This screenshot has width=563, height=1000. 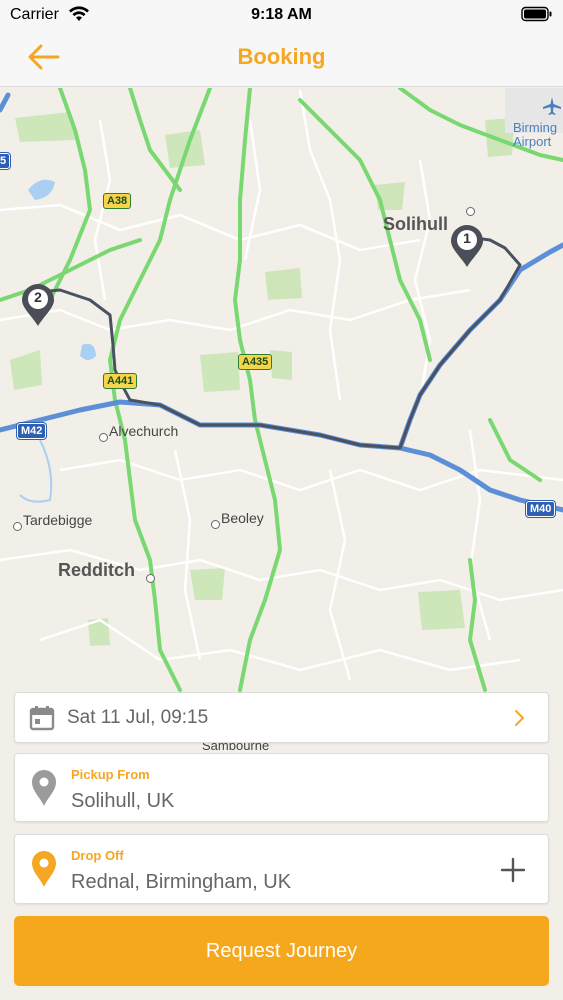 What do you see at coordinates (144, 431) in the screenshot?
I see `place-label-alvechurch: Alvechurch` at bounding box center [144, 431].